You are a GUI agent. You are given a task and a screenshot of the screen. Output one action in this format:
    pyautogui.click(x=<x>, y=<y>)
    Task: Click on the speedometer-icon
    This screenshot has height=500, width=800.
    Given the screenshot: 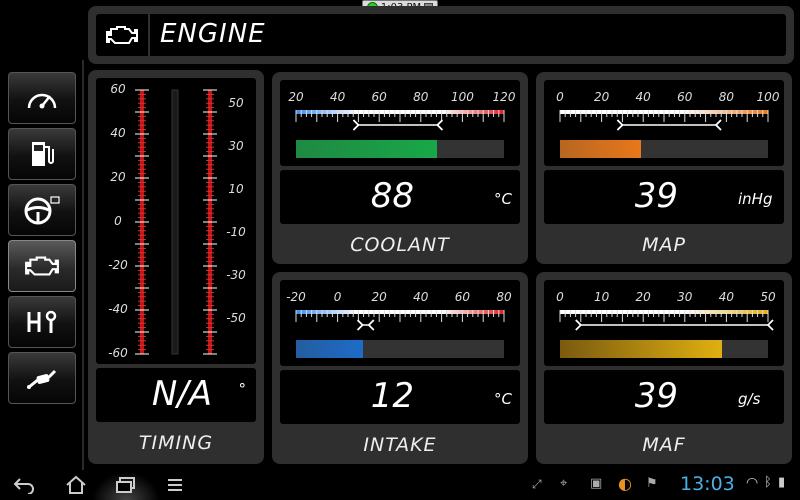 What is the action you would take?
    pyautogui.click(x=42, y=101)
    